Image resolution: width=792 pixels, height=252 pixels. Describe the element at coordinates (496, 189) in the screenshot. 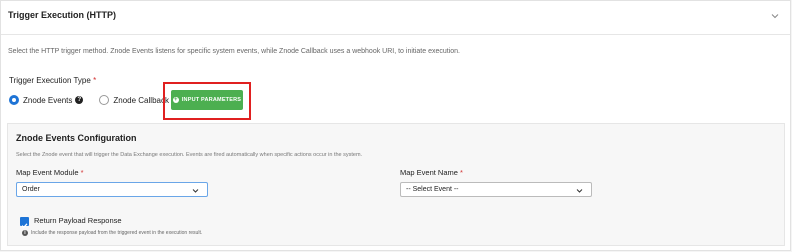

I see `map-event-name-select: -- Select Event --` at that location.